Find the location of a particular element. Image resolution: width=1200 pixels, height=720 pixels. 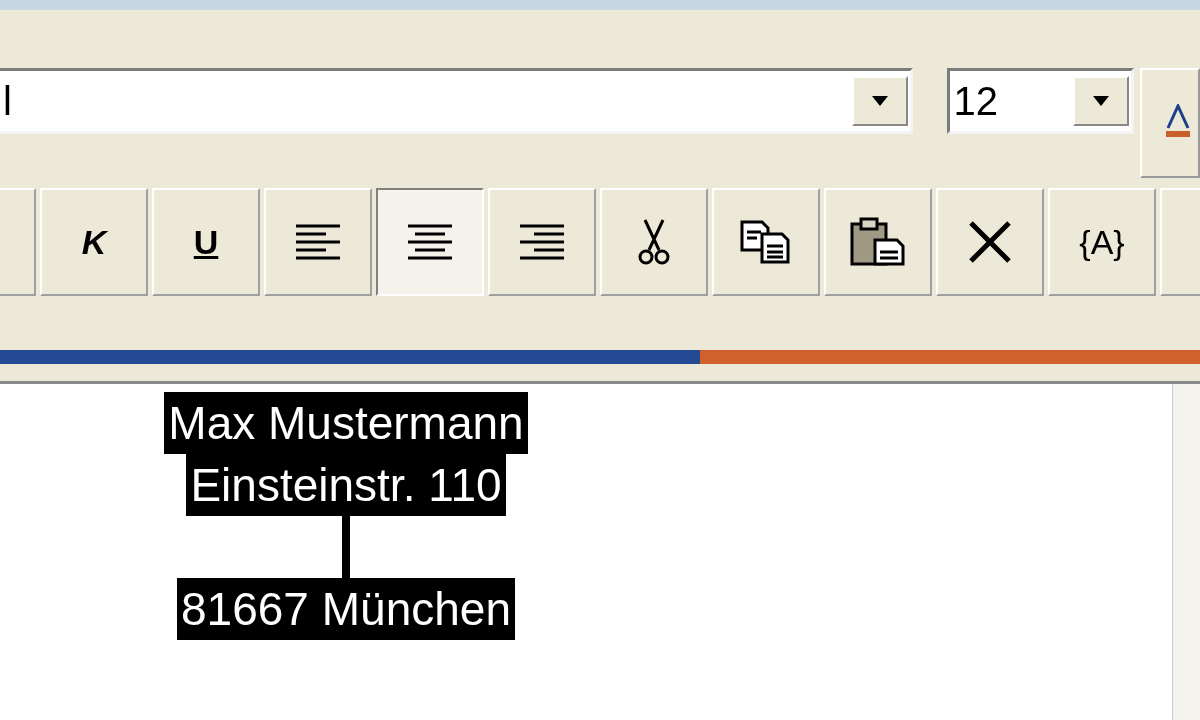

align-center-icon is located at coordinates (430, 242).